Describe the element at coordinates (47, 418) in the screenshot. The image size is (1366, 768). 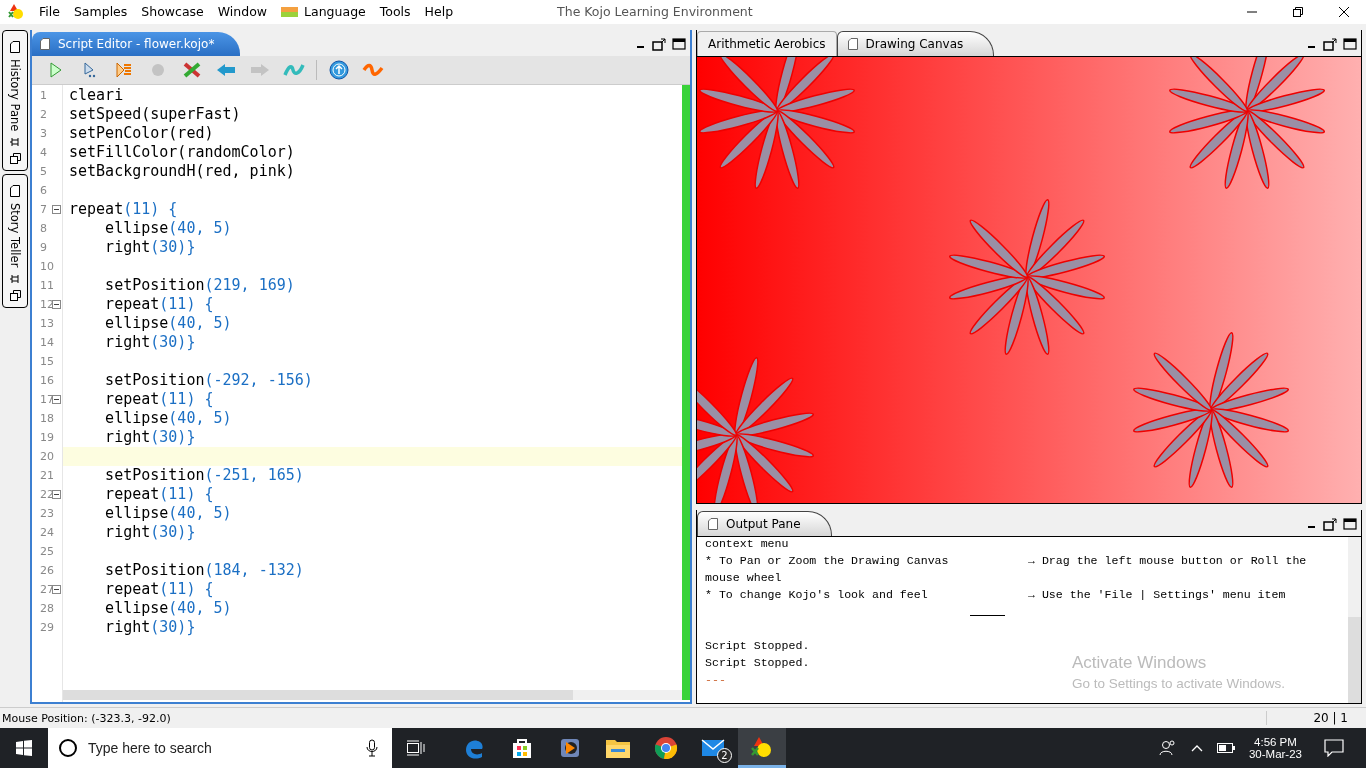
I see `line-number: 18` at that location.